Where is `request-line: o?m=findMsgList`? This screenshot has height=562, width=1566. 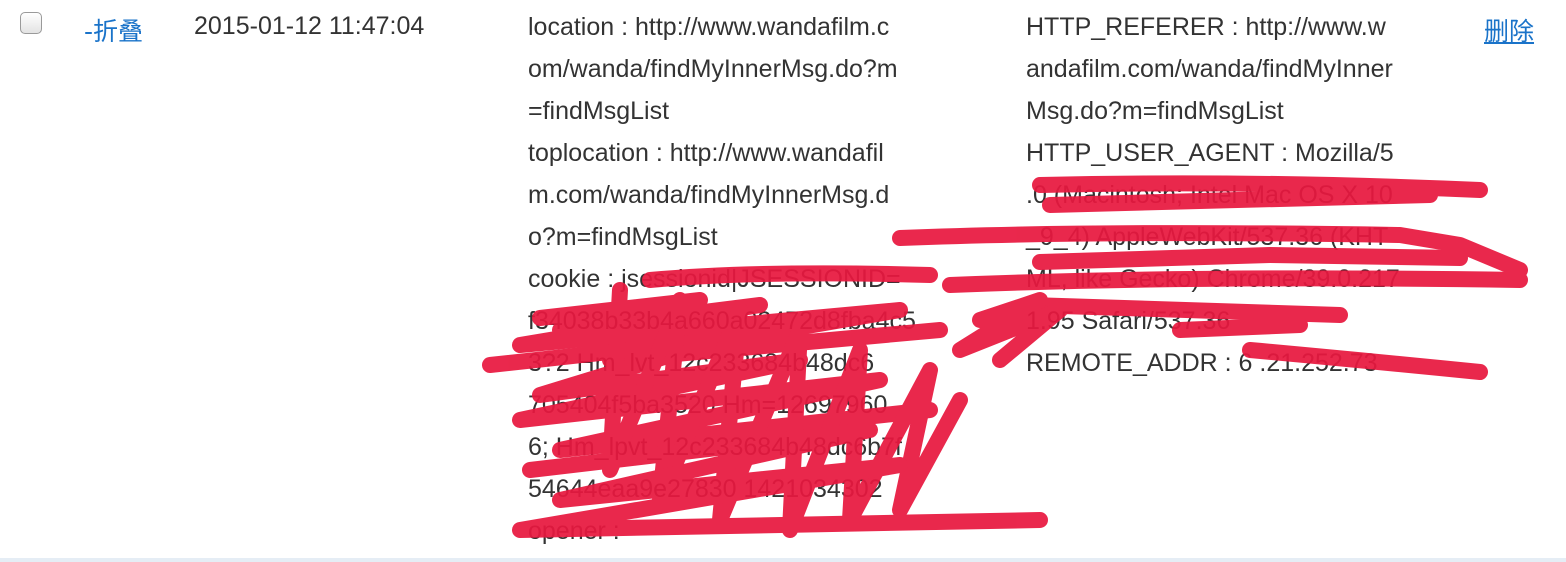
request-line: o?m=findMsgList is located at coordinates (623, 237).